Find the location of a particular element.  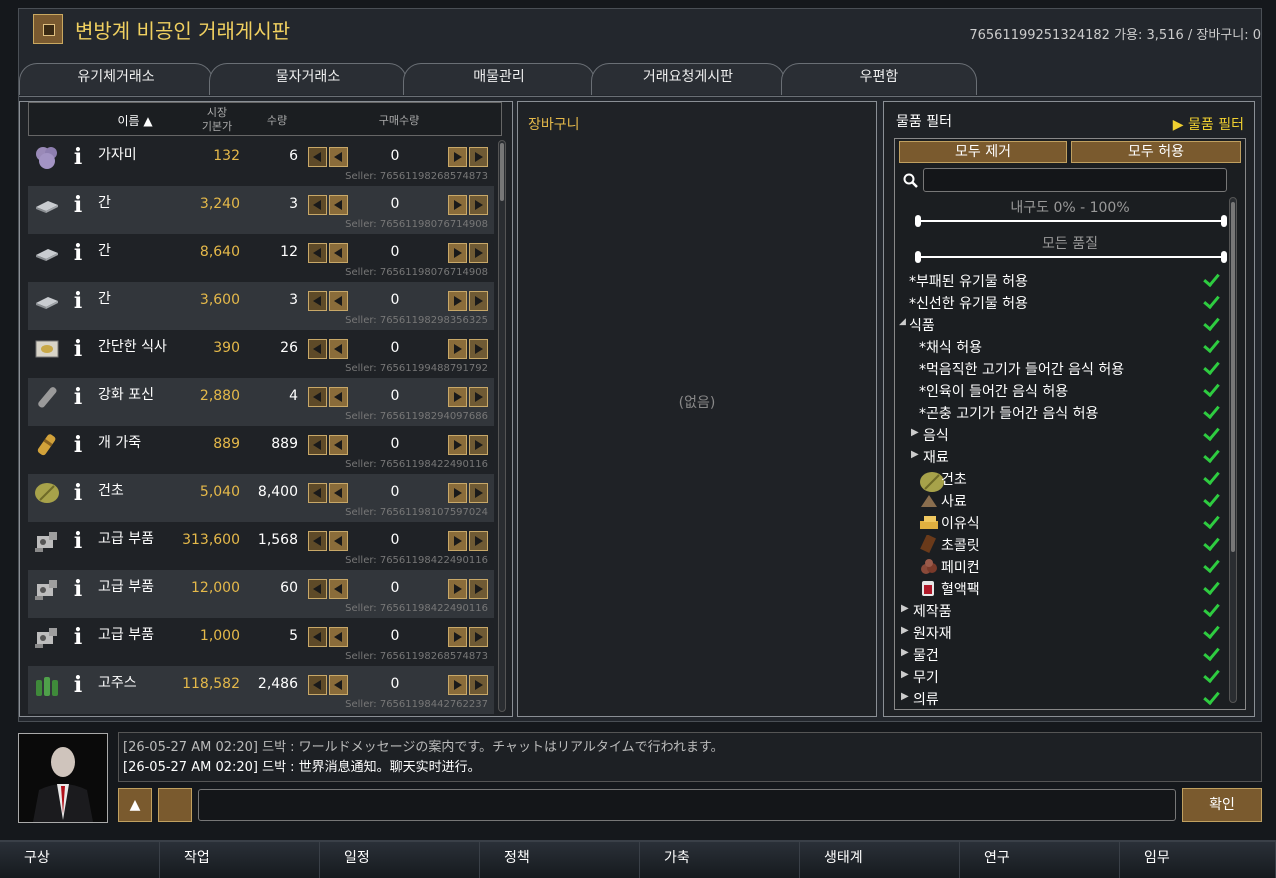

chat-input is located at coordinates (687, 805).